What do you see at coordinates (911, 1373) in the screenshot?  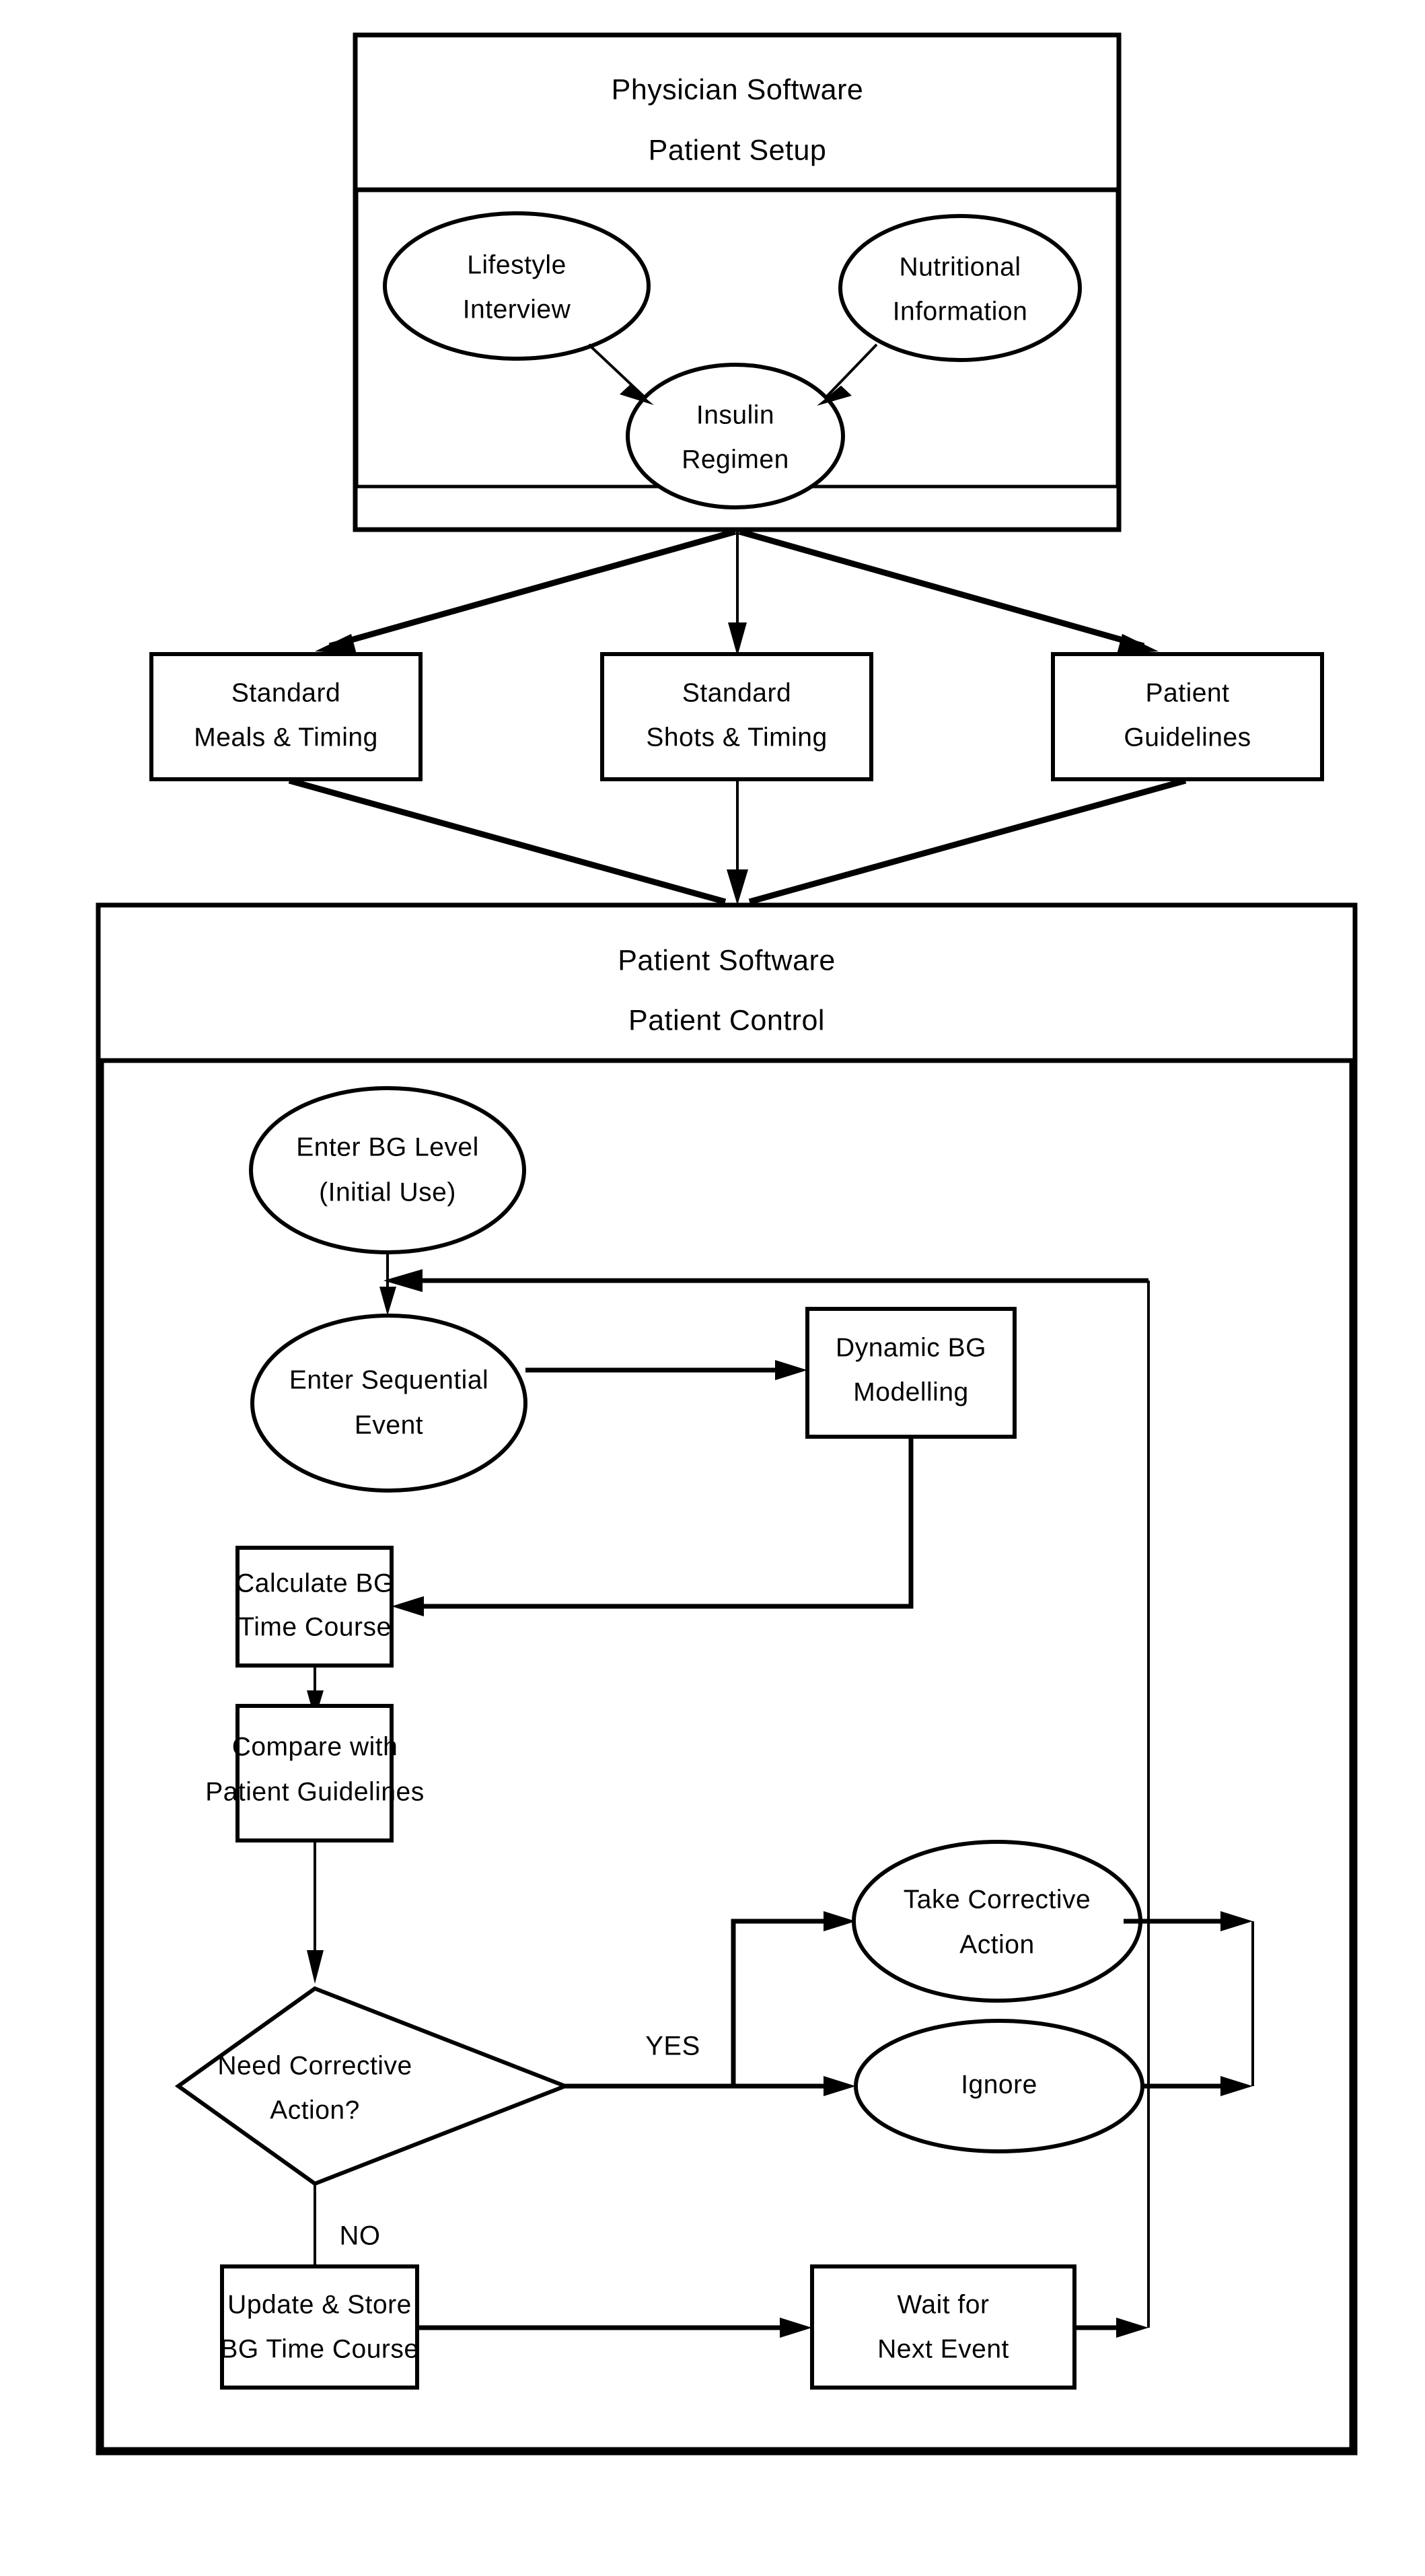 I see `box-dynamic-bg-modelling` at bounding box center [911, 1373].